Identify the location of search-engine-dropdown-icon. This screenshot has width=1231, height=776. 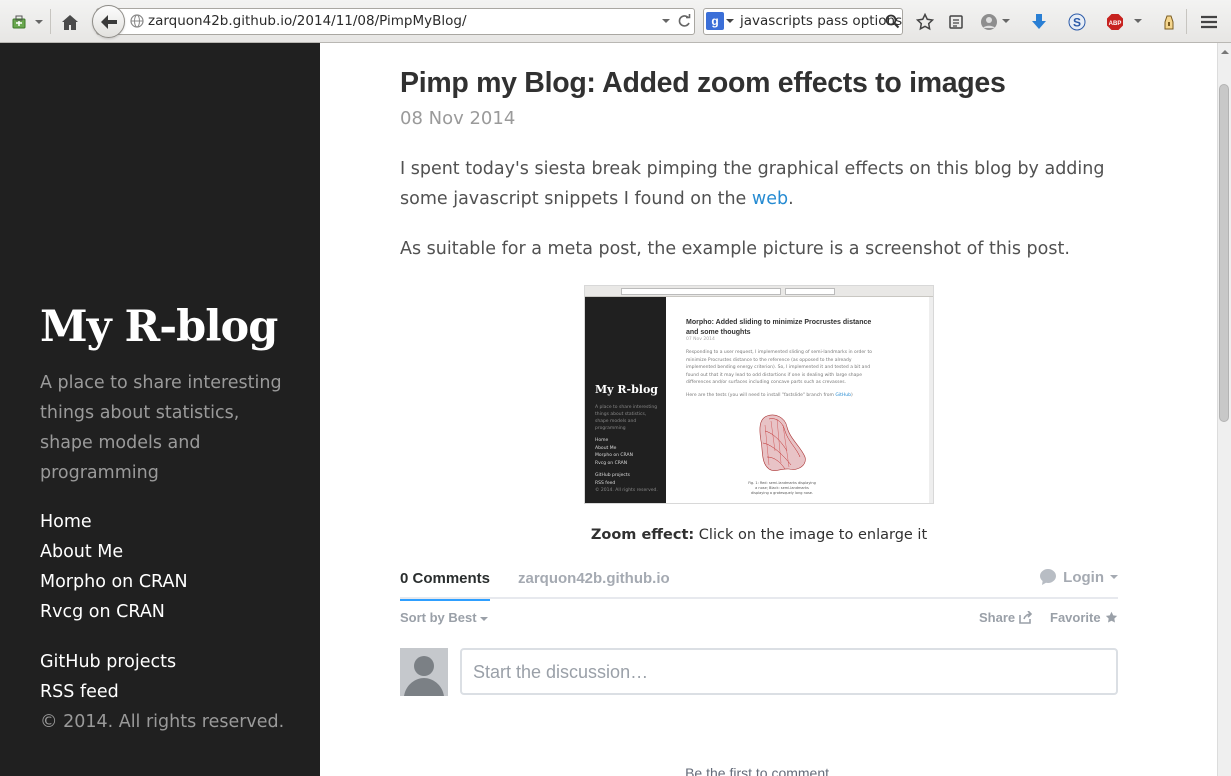
(730, 21).